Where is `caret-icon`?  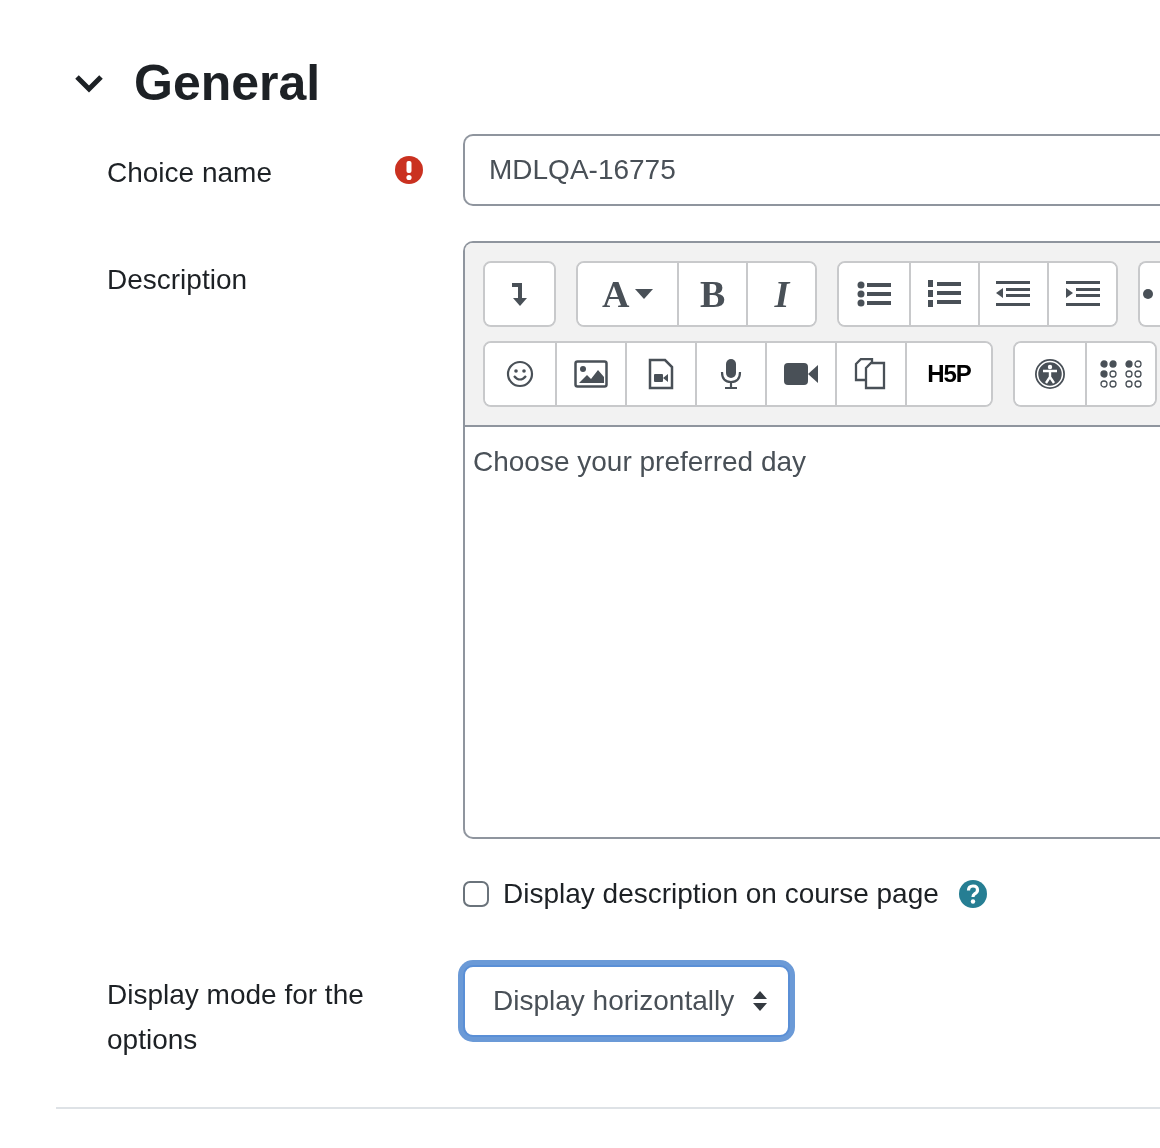 caret-icon is located at coordinates (644, 294).